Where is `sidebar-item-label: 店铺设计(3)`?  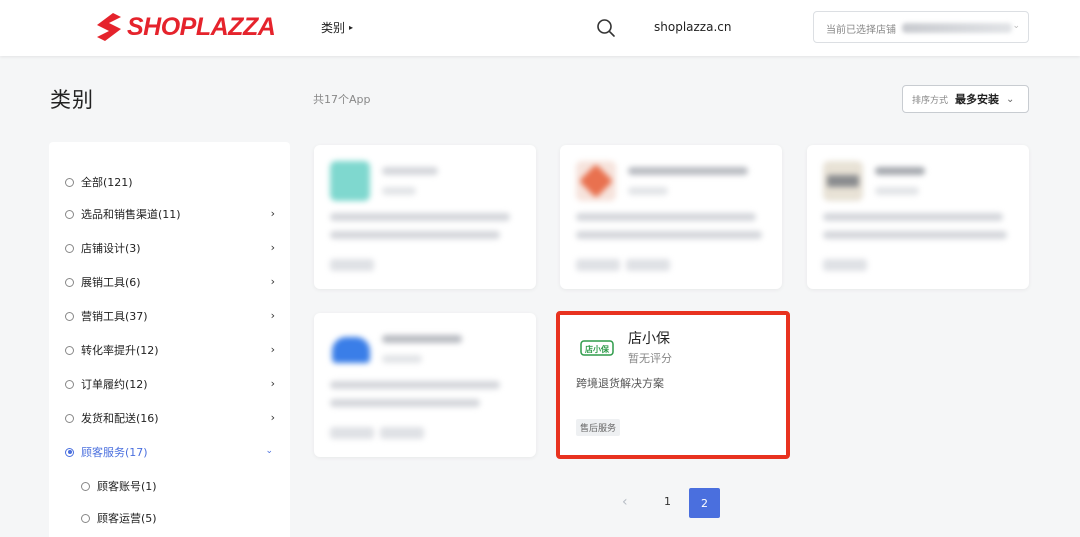 sidebar-item-label: 店铺设计(3) is located at coordinates (111, 248).